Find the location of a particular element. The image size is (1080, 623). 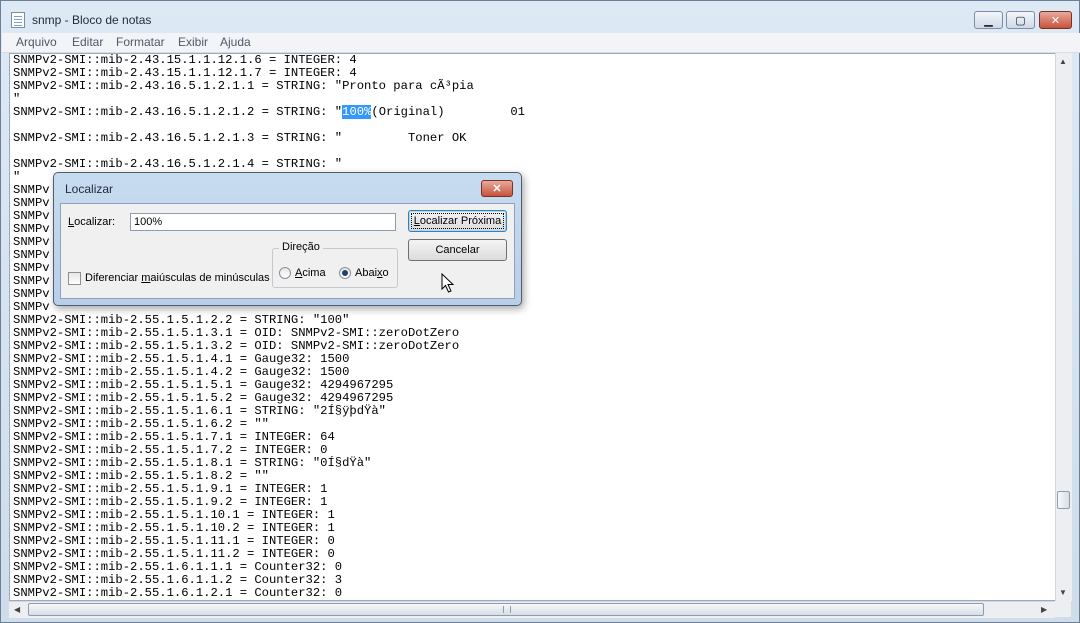

scroll-right-icon: ▶ is located at coordinates (1044, 609).